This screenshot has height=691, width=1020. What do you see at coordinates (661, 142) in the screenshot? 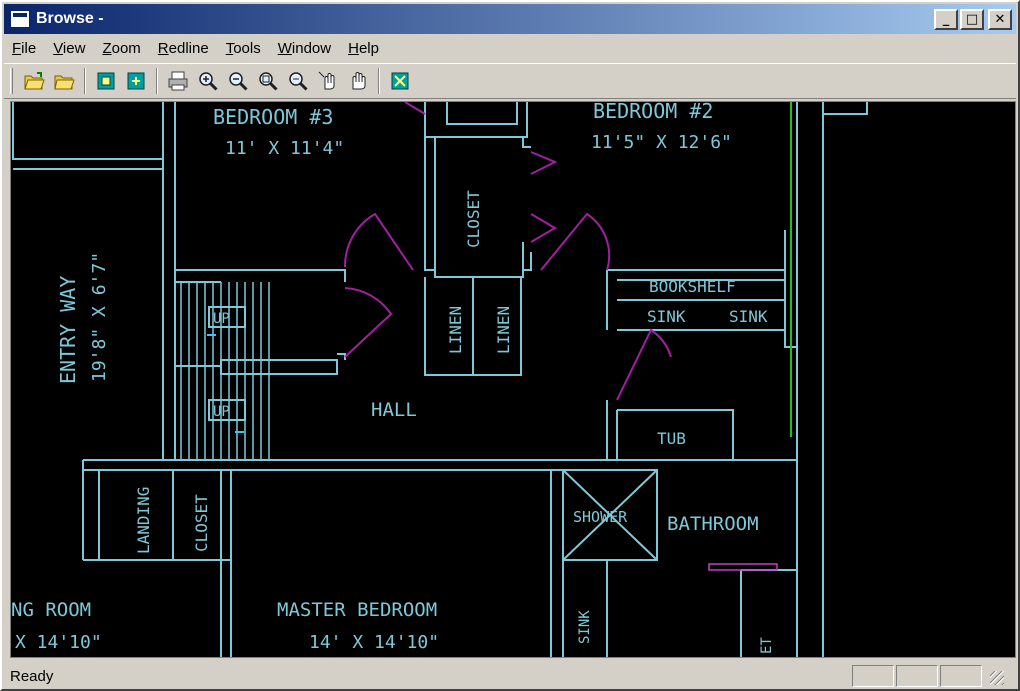
I see `label-bedroom2-size: 11'5" X 12'6"` at bounding box center [661, 142].